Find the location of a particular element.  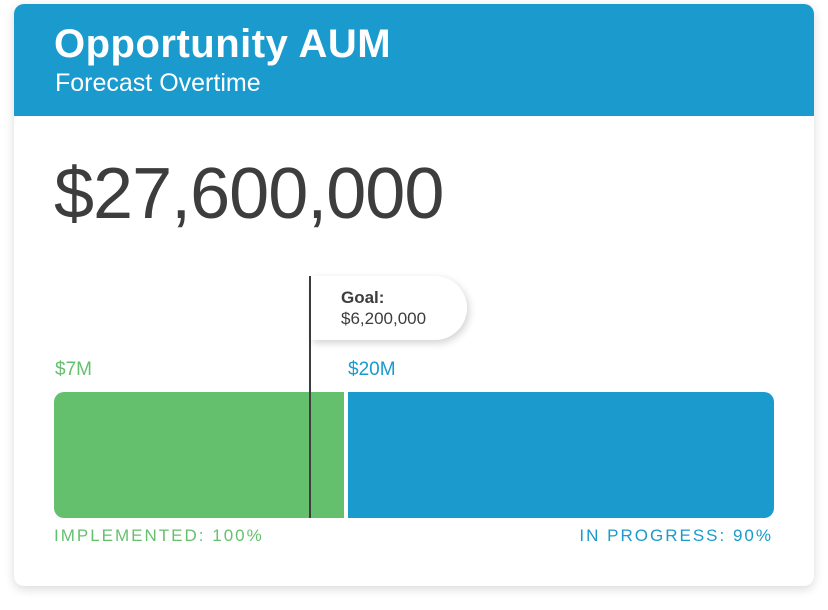

in-progress-amount-label: $20M is located at coordinates (372, 369).